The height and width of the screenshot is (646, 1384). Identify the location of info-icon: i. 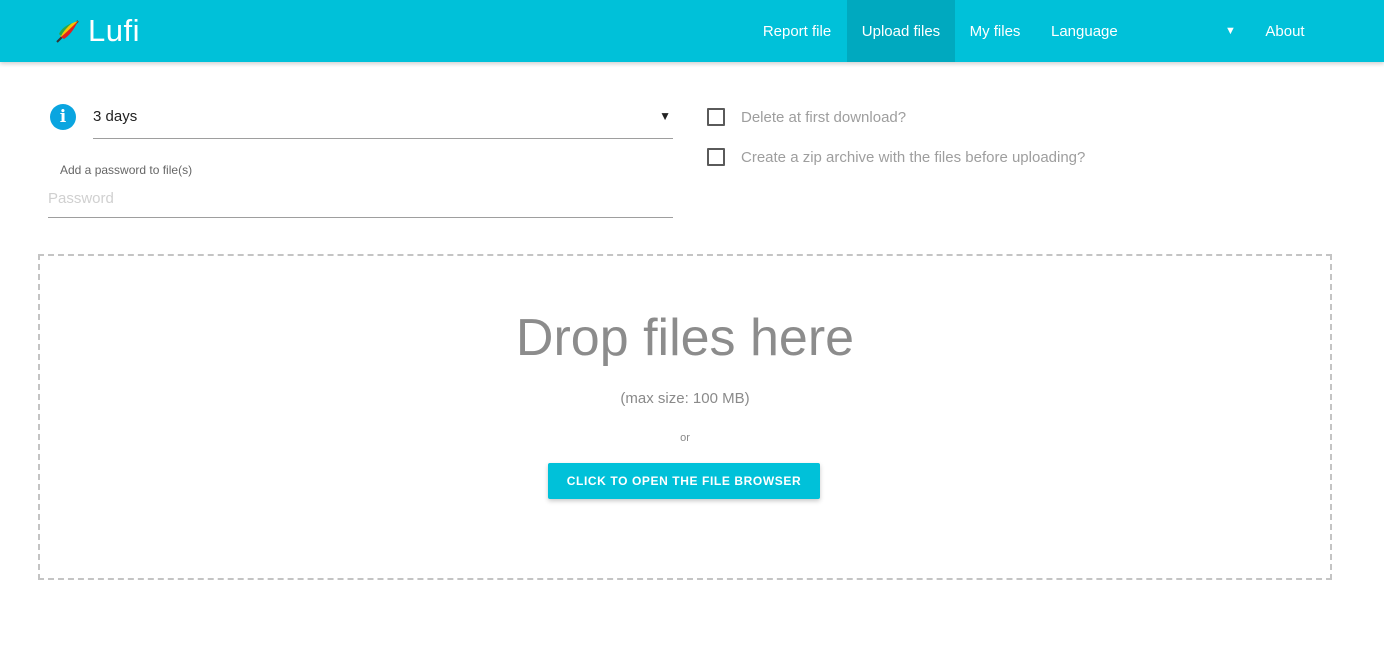
(63, 117).